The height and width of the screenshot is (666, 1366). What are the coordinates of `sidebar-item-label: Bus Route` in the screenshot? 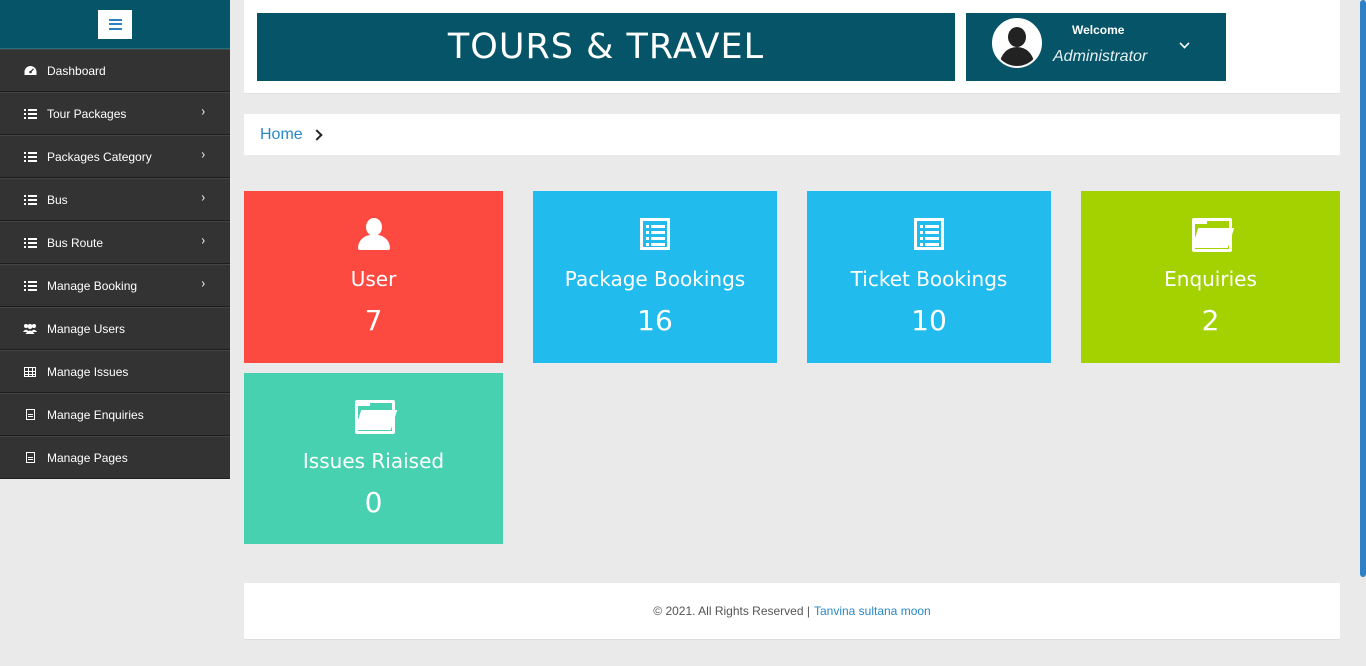 It's located at (75, 242).